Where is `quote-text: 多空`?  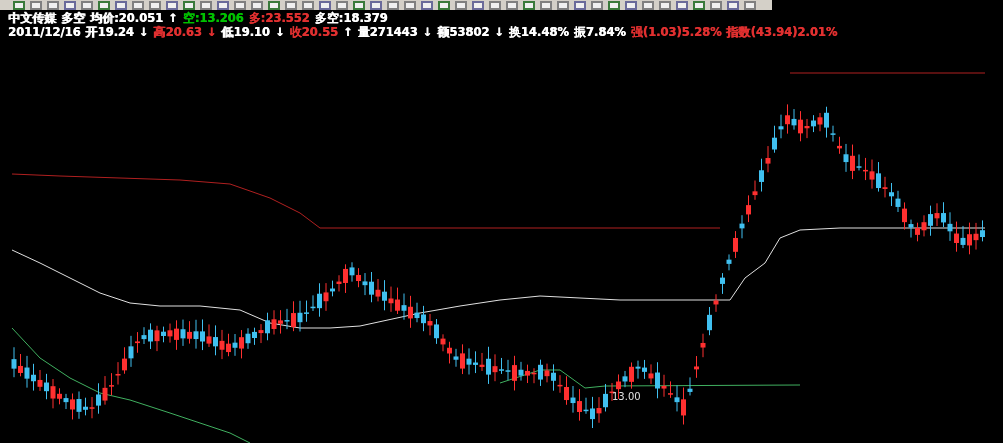
quote-text: 多空 is located at coordinates (73, 17).